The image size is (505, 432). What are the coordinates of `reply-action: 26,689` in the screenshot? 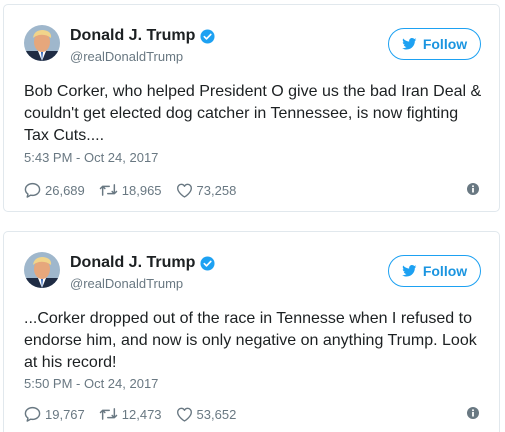 It's located at (54, 190).